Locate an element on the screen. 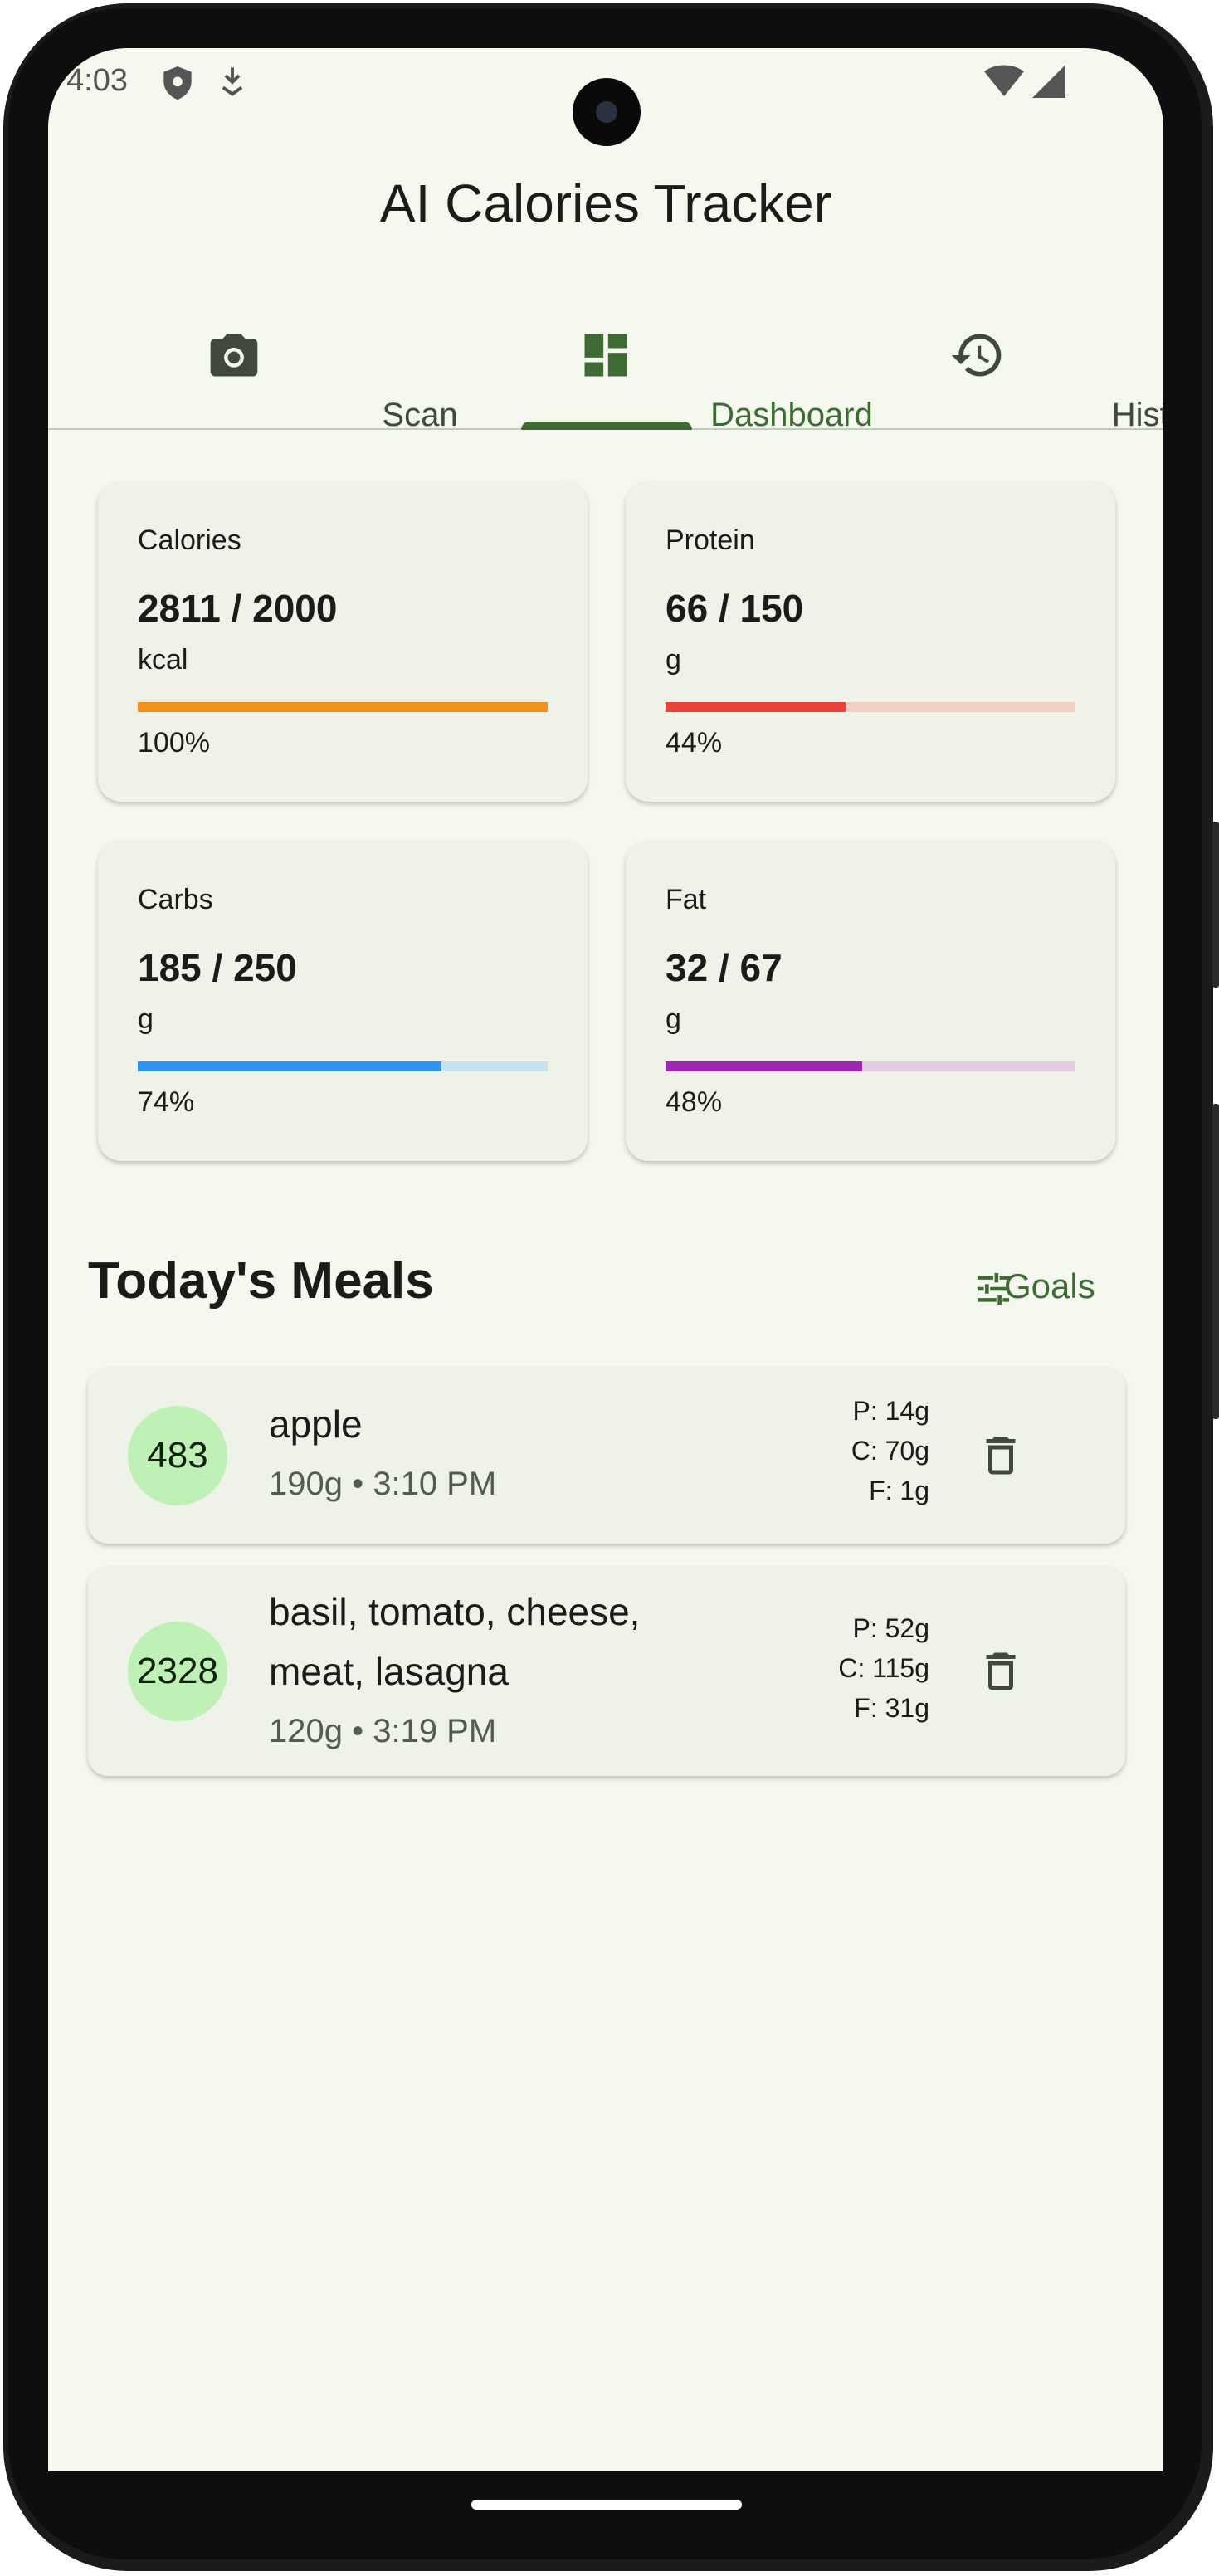 The height and width of the screenshot is (2576, 1219). stat-value: 185 / 250 is located at coordinates (218, 968).